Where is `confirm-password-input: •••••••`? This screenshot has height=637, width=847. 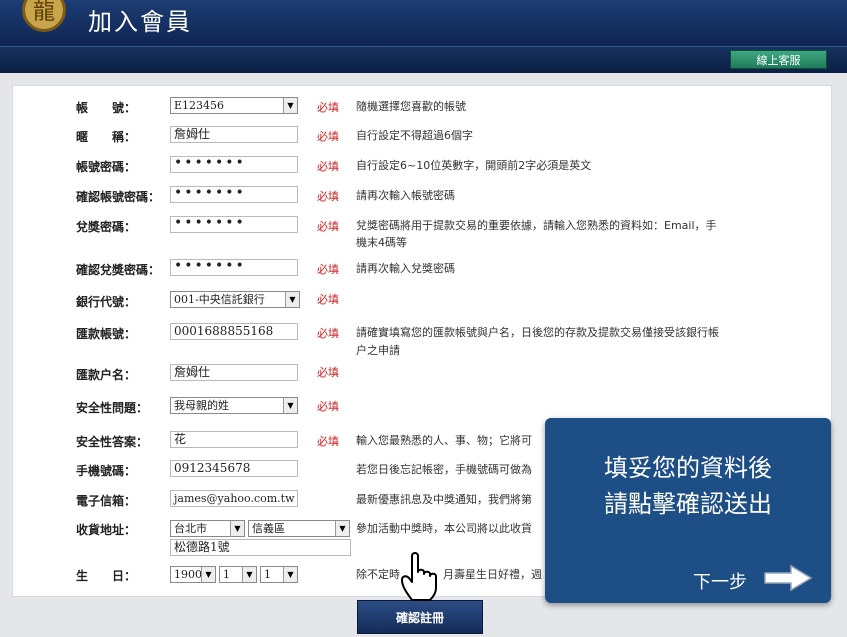
confirm-password-input: ••••••• is located at coordinates (234, 194).